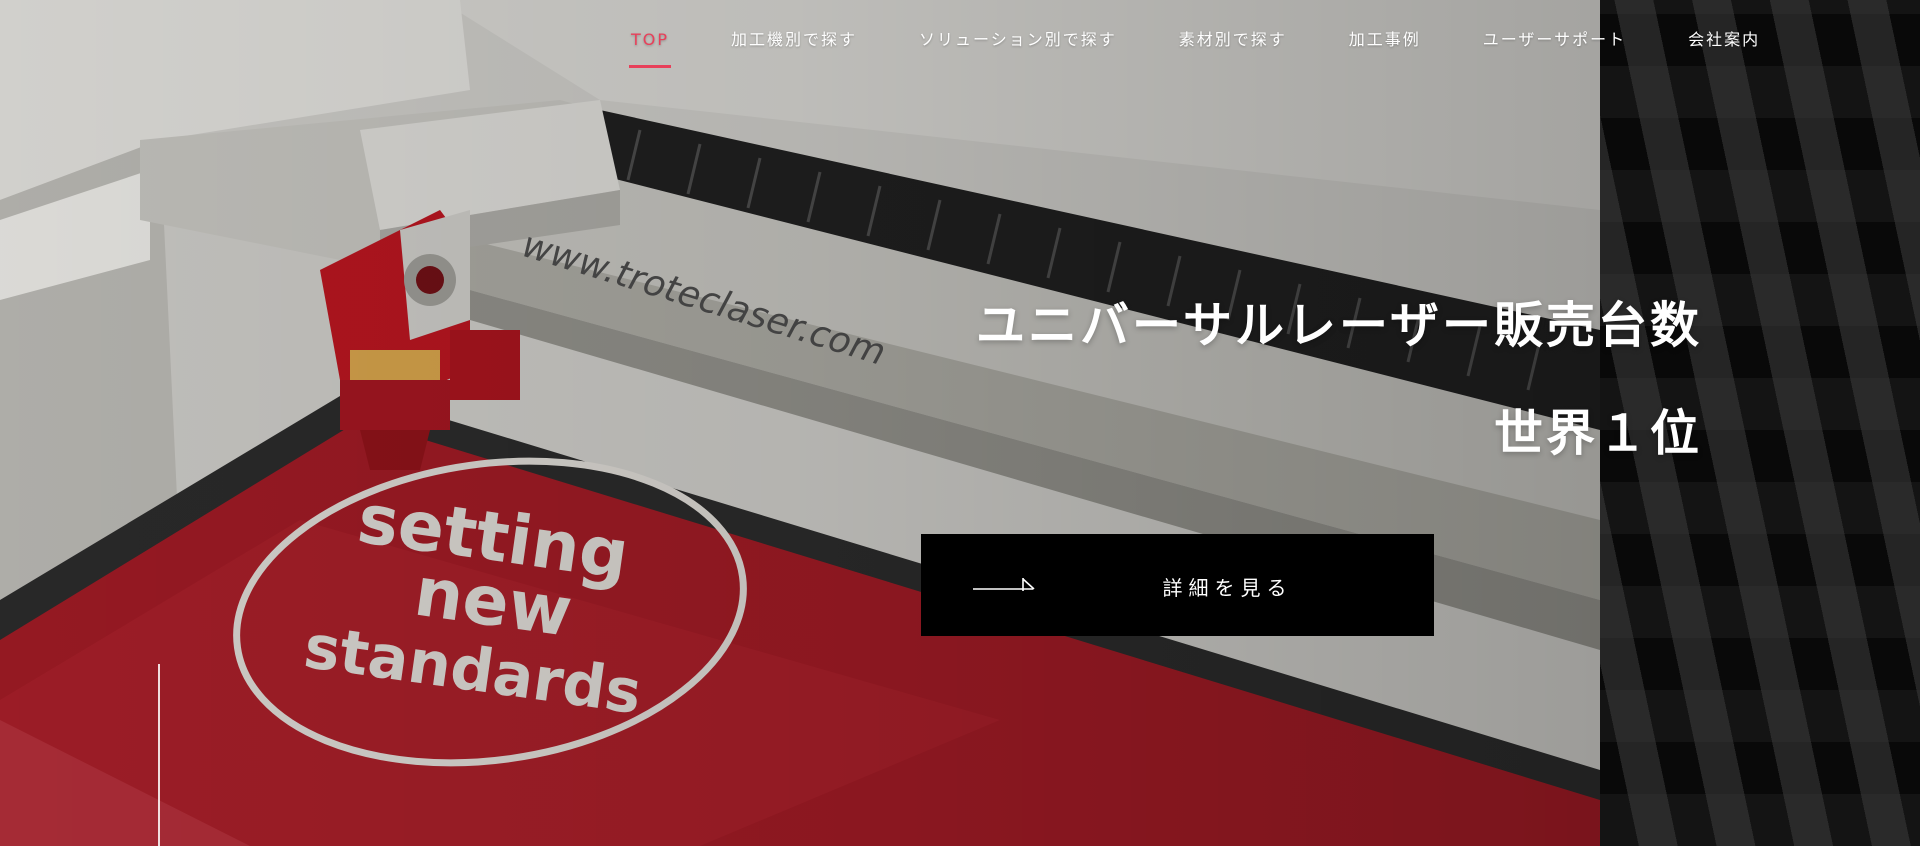 This screenshot has width=1920, height=846. Describe the element at coordinates (794, 40) in the screenshot. I see `nav-item-by-machine: 加工機別で探す` at that location.